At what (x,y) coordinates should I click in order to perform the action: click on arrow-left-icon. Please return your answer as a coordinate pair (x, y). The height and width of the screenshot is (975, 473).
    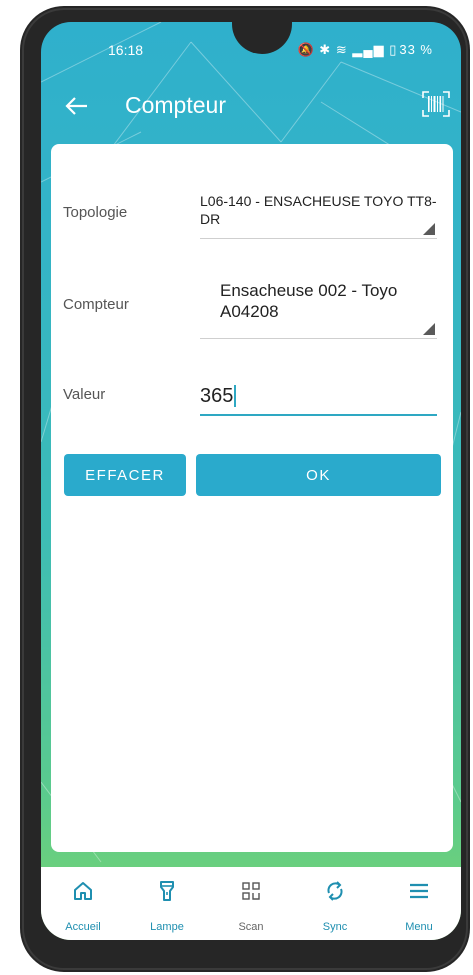
    Looking at the image, I should click on (77, 106).